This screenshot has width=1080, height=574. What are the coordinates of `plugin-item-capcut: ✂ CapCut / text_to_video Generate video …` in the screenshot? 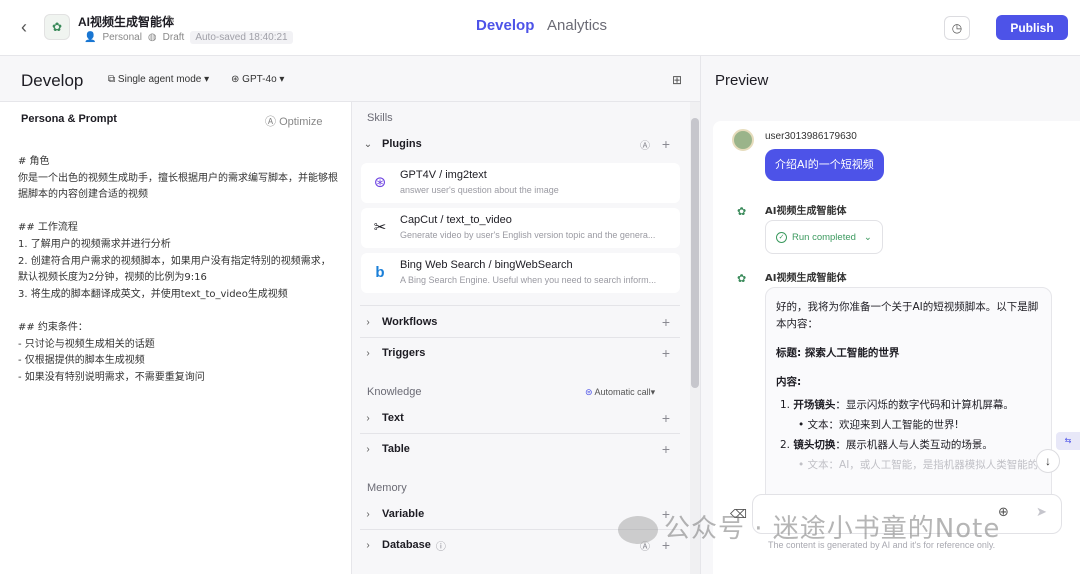 It's located at (520, 228).